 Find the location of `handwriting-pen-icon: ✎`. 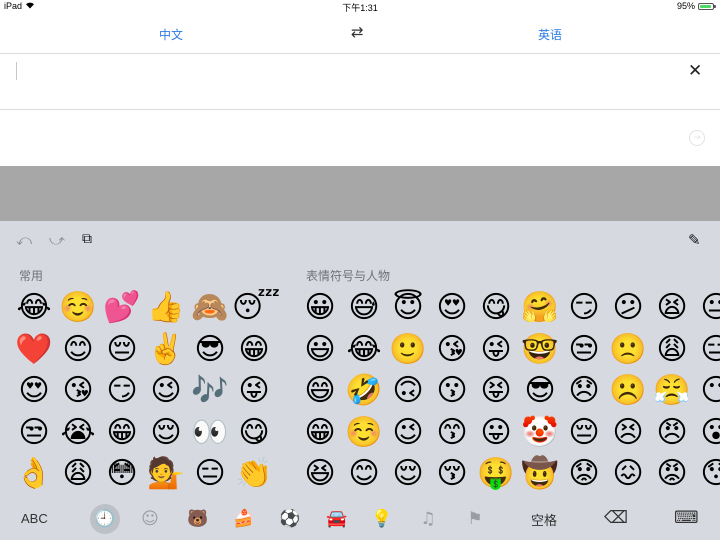

handwriting-pen-icon: ✎ is located at coordinates (694, 240).